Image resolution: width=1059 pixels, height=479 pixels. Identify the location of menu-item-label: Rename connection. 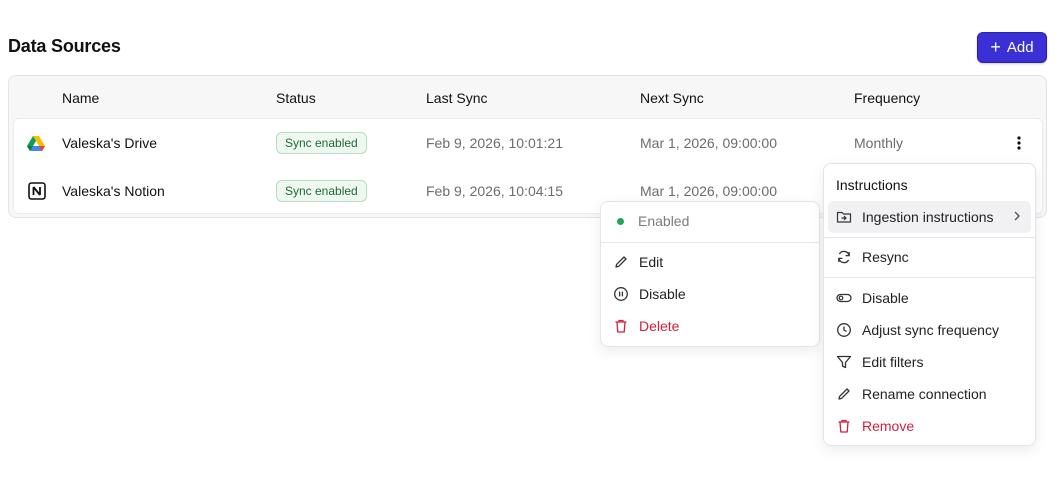
(924, 394).